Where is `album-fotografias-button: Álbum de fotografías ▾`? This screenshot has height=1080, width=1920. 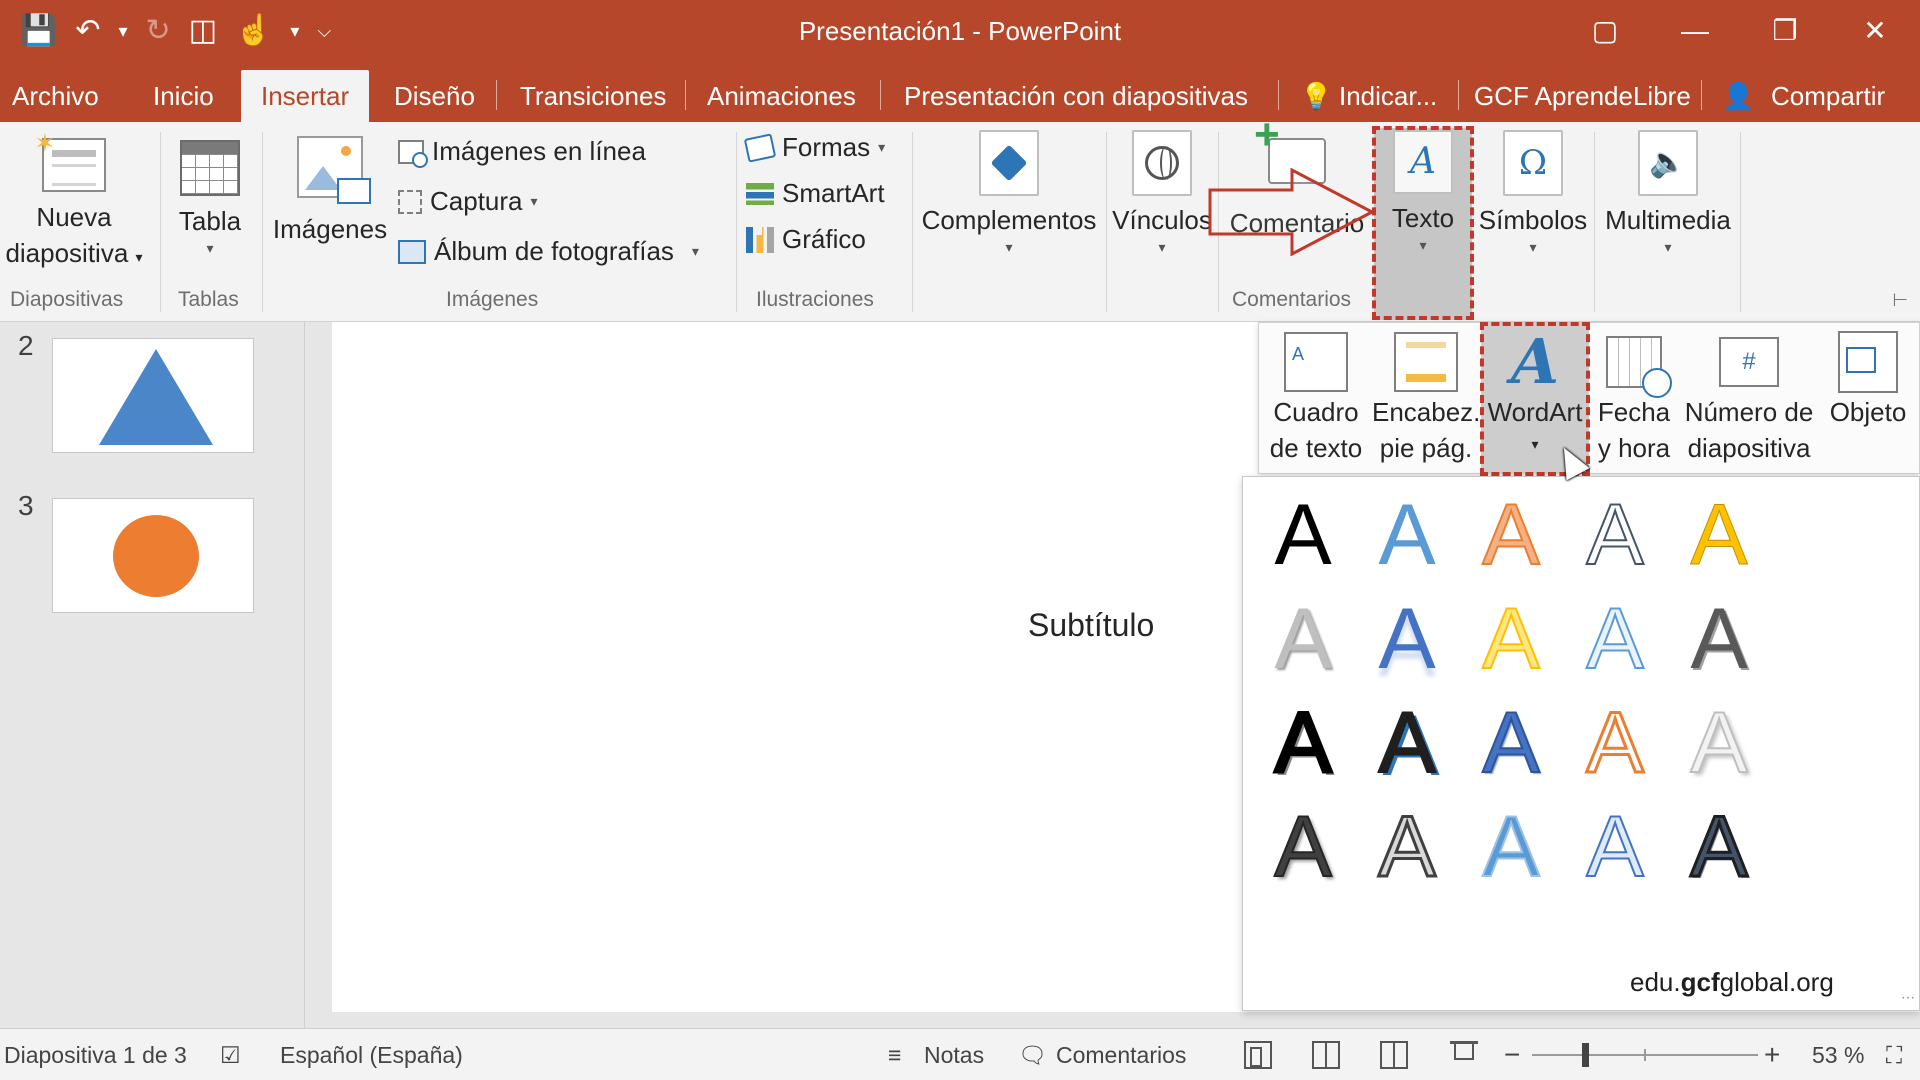 album-fotografias-button: Álbum de fotografías ▾ is located at coordinates (548, 251).